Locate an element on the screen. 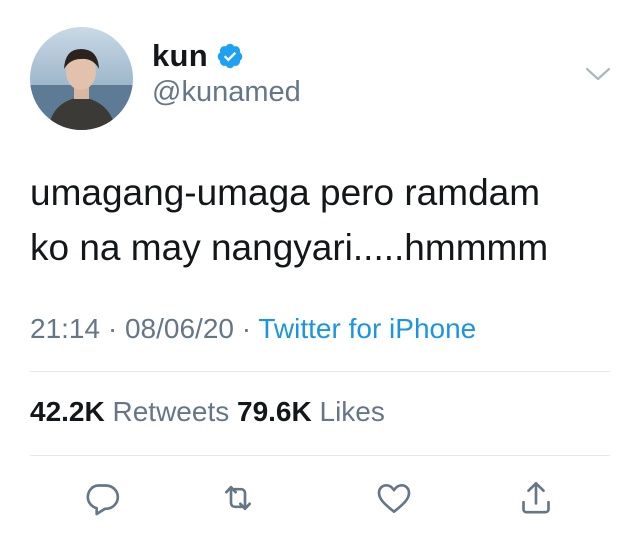  share-icon is located at coordinates (536, 500).